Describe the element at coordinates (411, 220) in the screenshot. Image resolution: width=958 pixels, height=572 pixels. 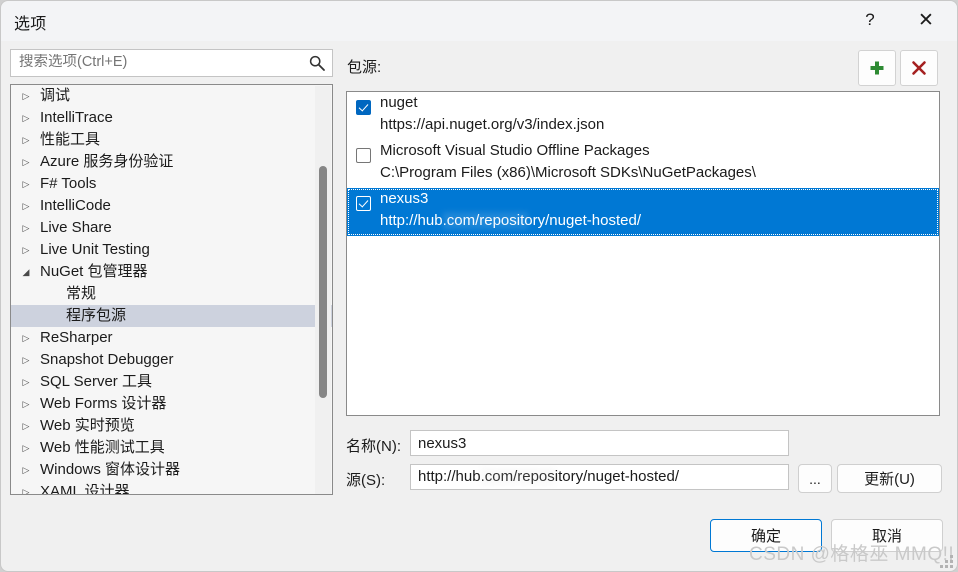
I see `source-url-prefix: http://hub` at that location.